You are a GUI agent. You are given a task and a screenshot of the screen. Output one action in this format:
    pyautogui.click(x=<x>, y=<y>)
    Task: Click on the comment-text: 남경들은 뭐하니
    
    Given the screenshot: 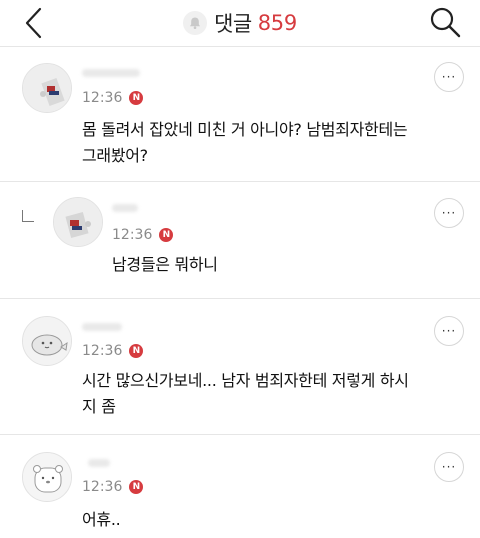 What is the action you would take?
    pyautogui.click(x=165, y=264)
    